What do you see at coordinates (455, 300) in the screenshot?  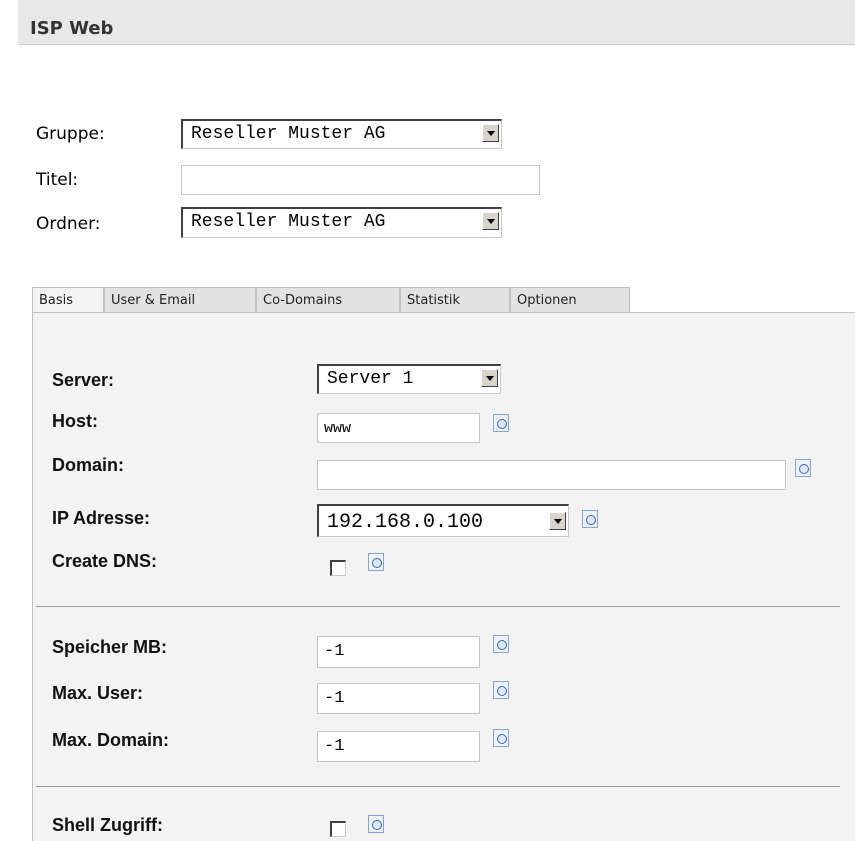 I see `tab-statistik: Statistik` at bounding box center [455, 300].